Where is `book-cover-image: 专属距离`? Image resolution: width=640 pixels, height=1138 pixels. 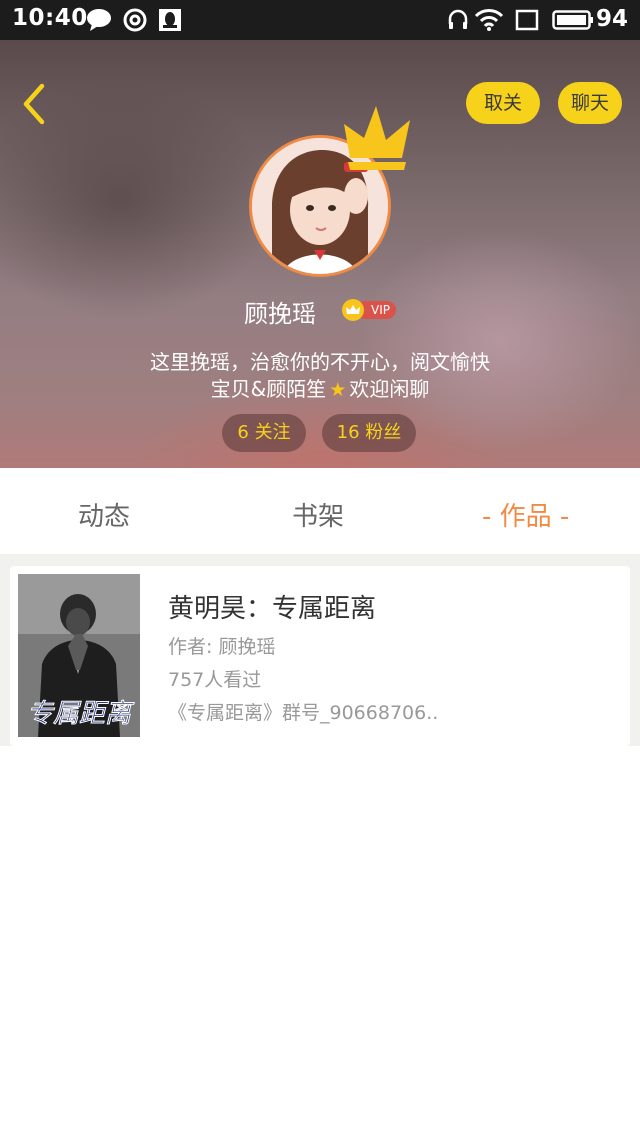
book-cover-image: 专属距离 is located at coordinates (79, 655).